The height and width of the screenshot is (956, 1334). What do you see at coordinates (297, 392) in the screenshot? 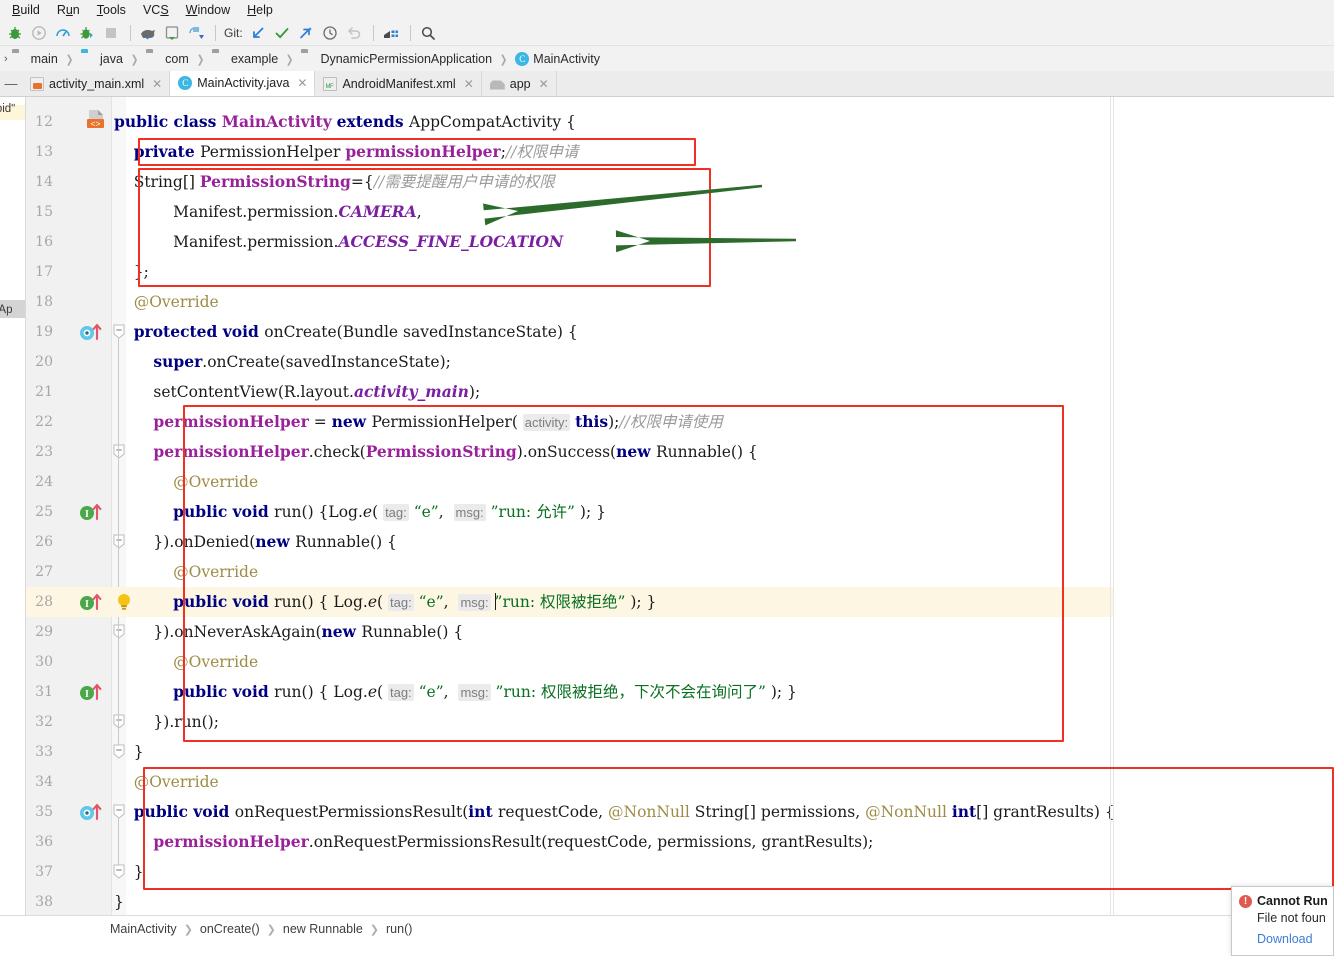
I see `code-line: setContentView(R.layout.activity_main);` at bounding box center [297, 392].